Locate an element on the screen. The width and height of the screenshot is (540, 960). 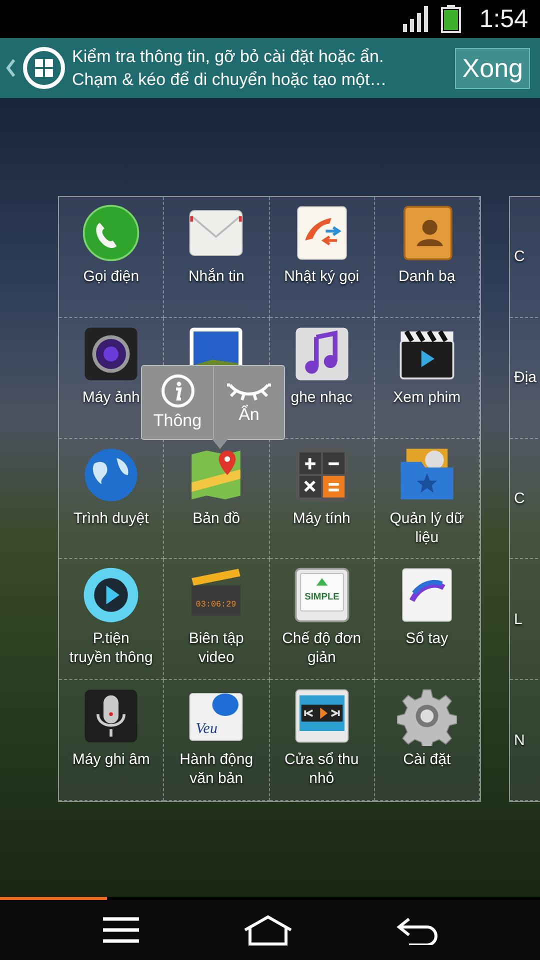
app-label: Cửa sổ thu nhỏ is located at coordinates (321, 769).